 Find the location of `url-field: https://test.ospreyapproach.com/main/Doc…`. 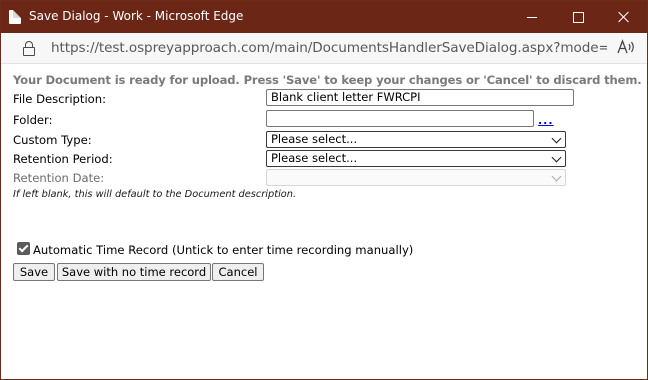

url-field: https://test.ospreyapproach.com/main/Doc… is located at coordinates (329, 48).